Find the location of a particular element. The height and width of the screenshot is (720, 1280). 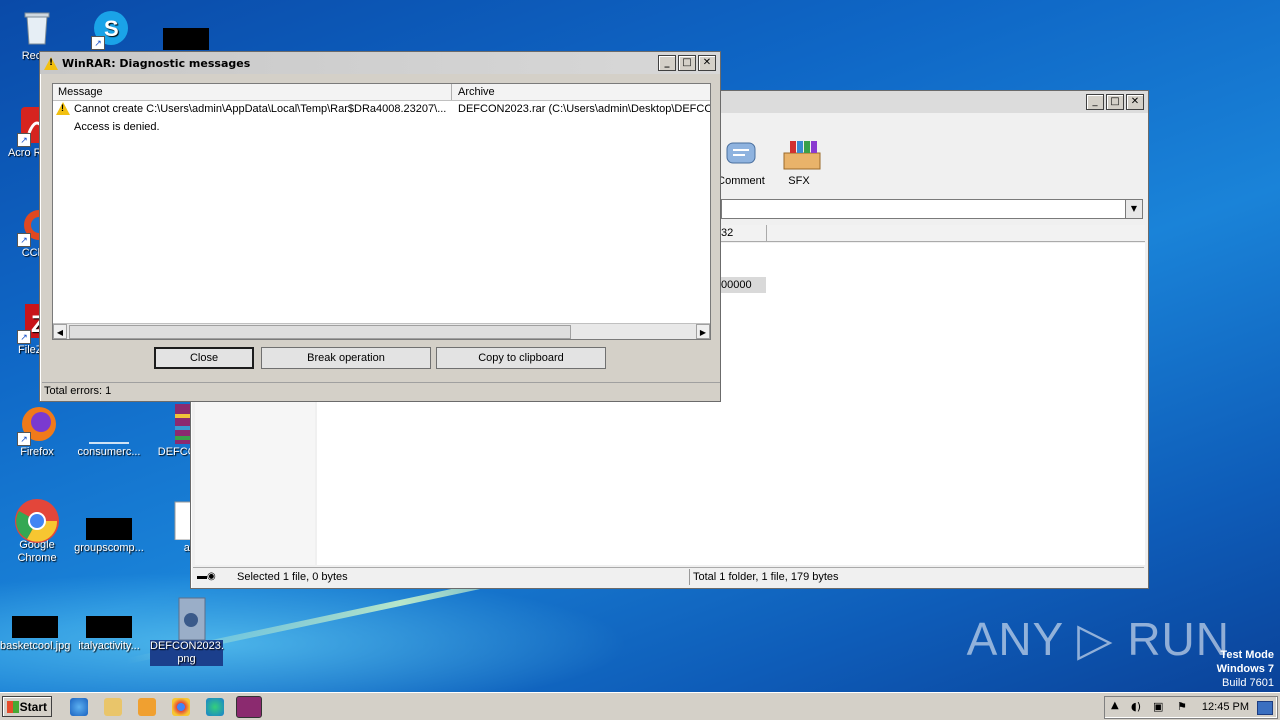

sfx-button: SFX is located at coordinates (799, 163).